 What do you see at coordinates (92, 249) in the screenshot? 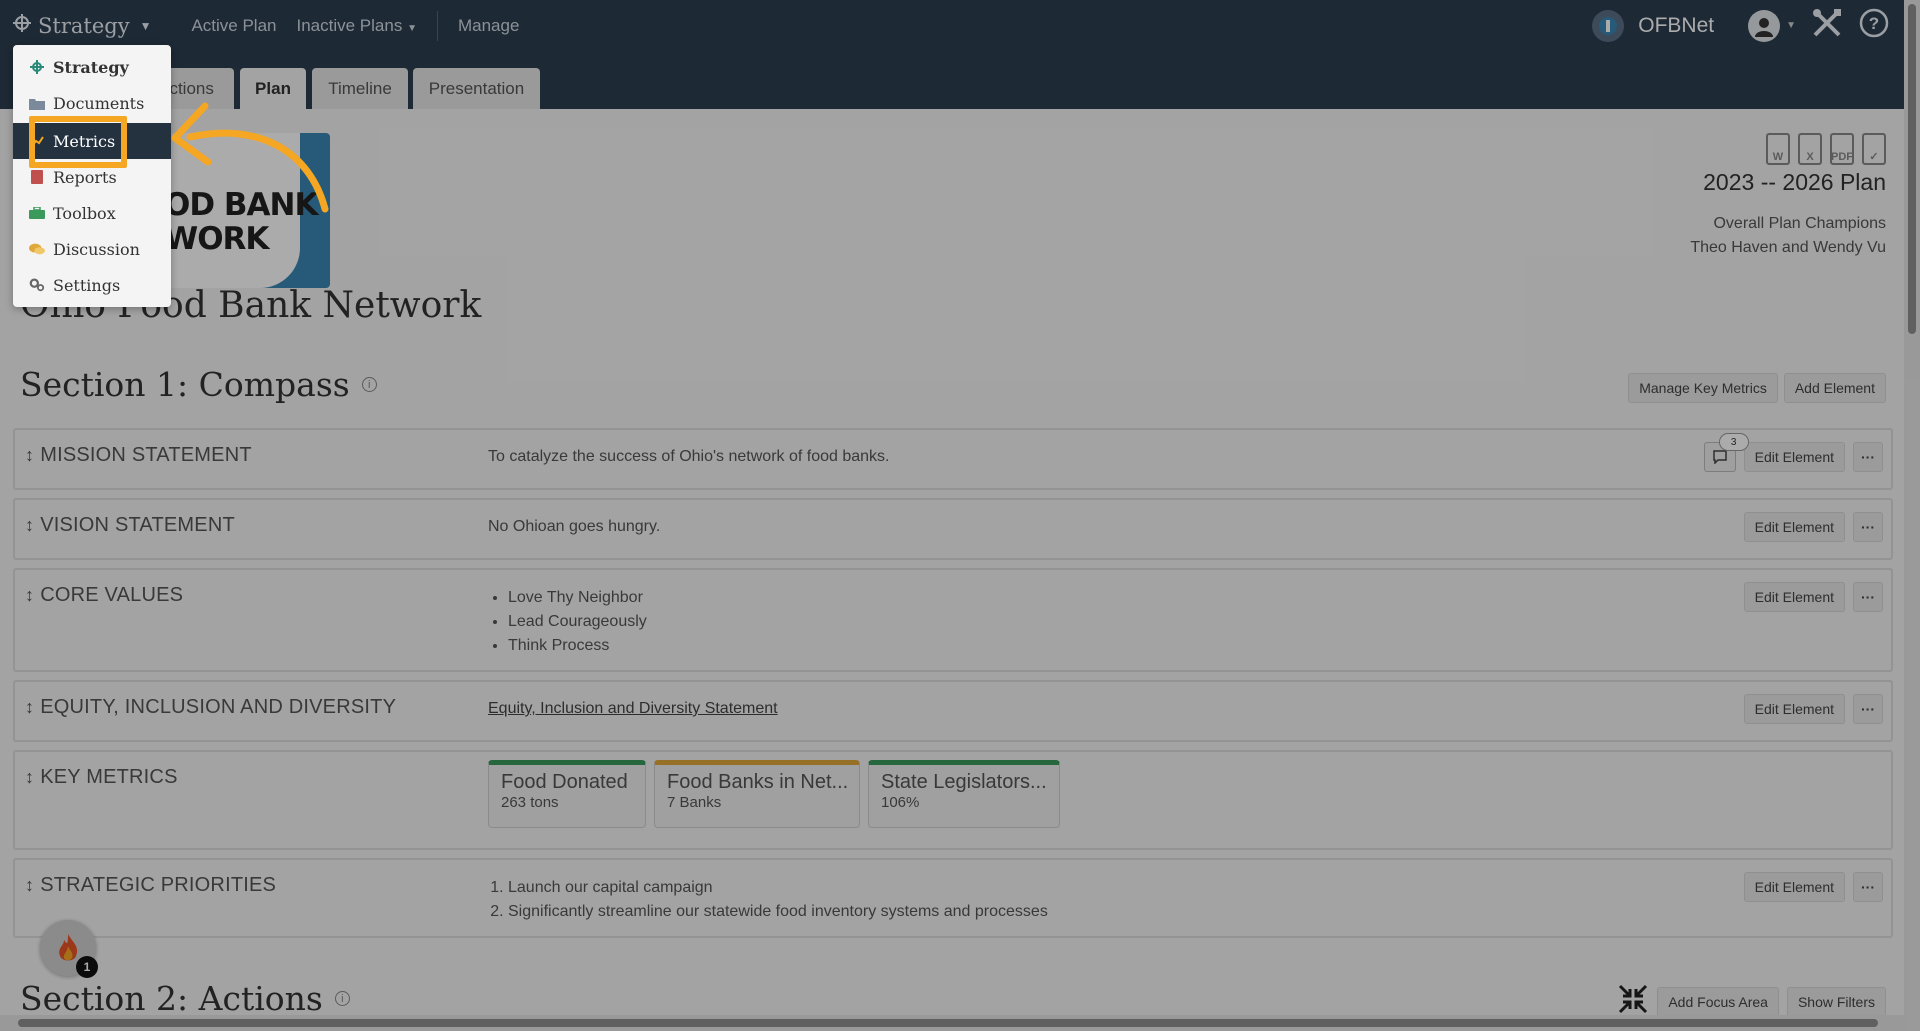
I see `menu-item-discussion: Discussion` at bounding box center [92, 249].